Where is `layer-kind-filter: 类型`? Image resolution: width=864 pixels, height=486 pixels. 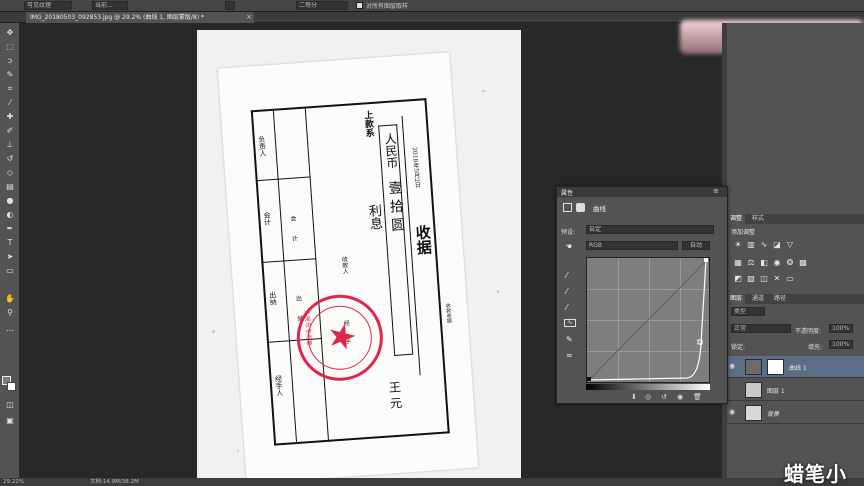
layer-kind-filter: 类型 is located at coordinates (748, 311).